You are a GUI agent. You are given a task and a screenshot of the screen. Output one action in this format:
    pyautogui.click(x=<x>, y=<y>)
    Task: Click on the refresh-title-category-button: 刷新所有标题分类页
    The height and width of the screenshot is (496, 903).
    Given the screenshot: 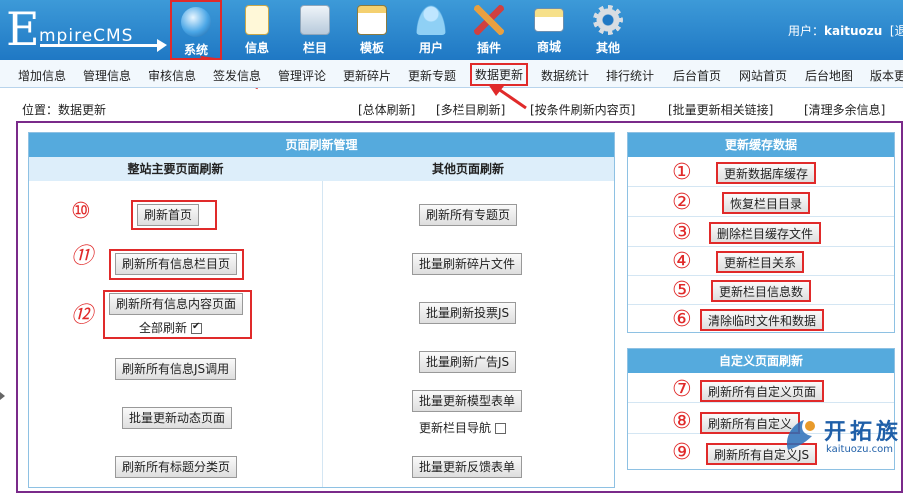 What is the action you would take?
    pyautogui.click(x=176, y=467)
    